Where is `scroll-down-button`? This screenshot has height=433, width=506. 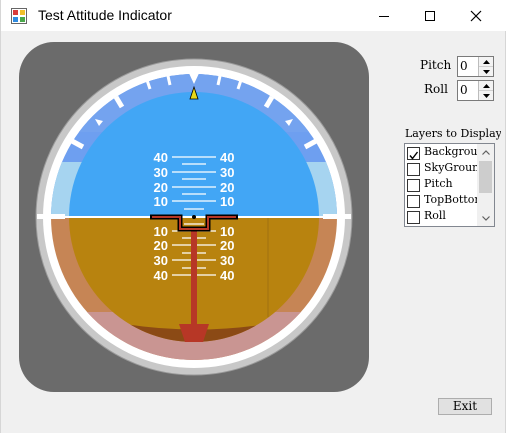 scroll-down-button is located at coordinates (485, 218).